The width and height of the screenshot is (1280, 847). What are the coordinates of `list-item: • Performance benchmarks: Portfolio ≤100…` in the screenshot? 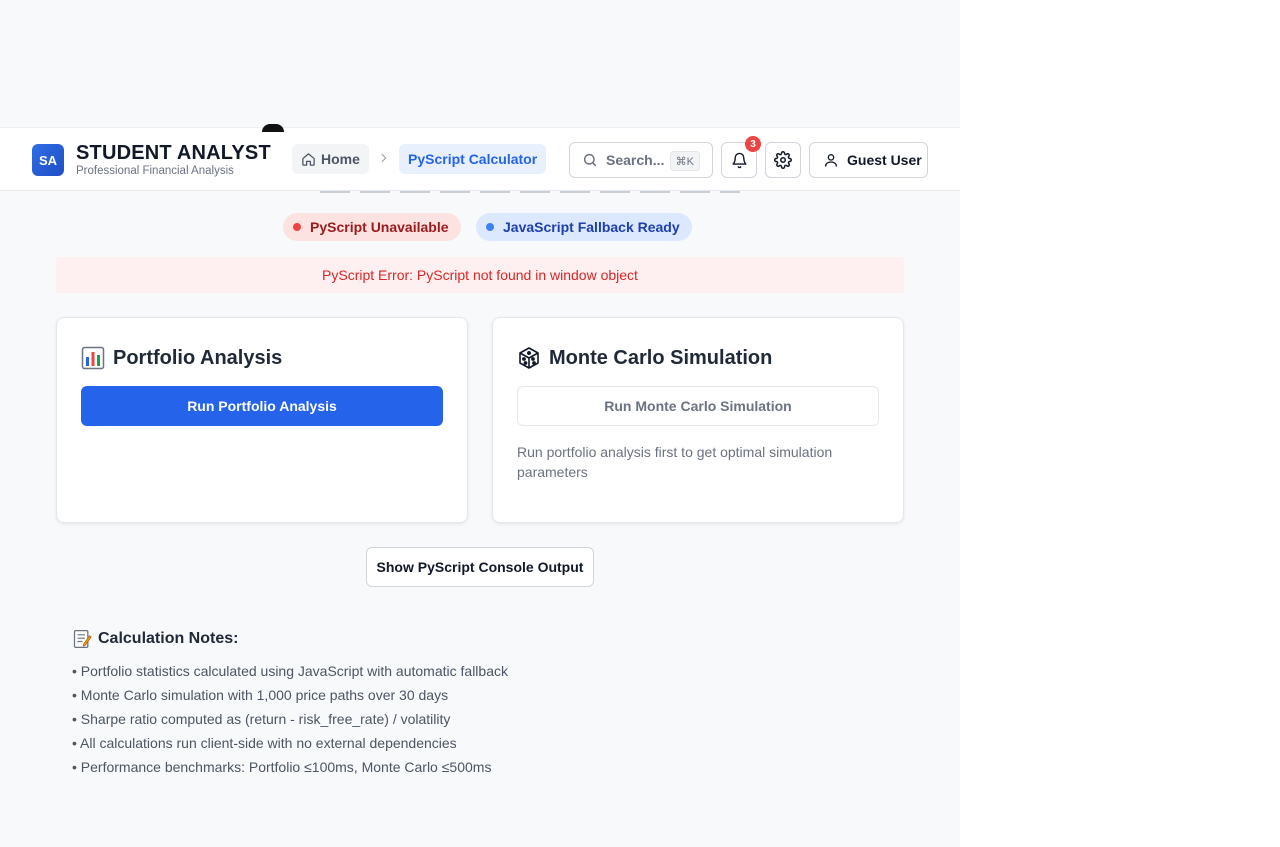 It's located at (282, 767).